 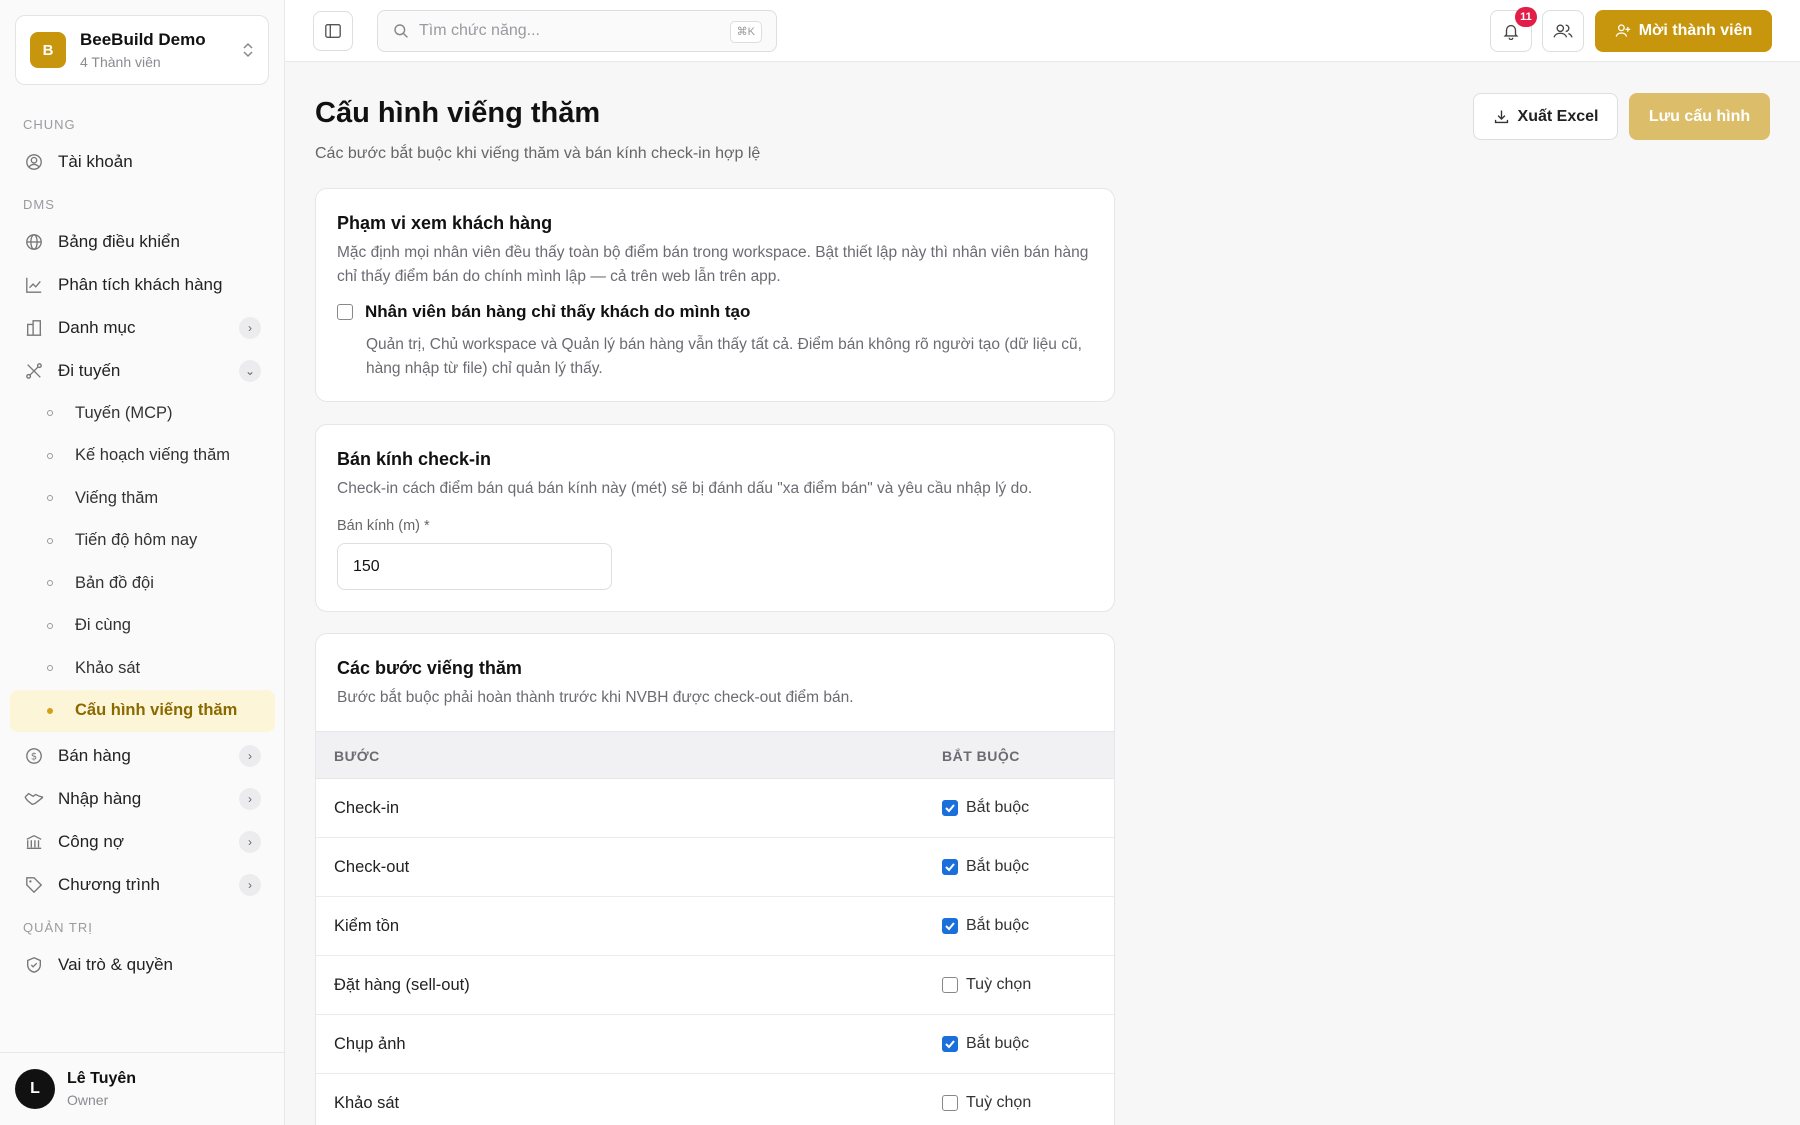 What do you see at coordinates (142, 1088) in the screenshot?
I see `user-profile: L Lê Tuyên Owner` at bounding box center [142, 1088].